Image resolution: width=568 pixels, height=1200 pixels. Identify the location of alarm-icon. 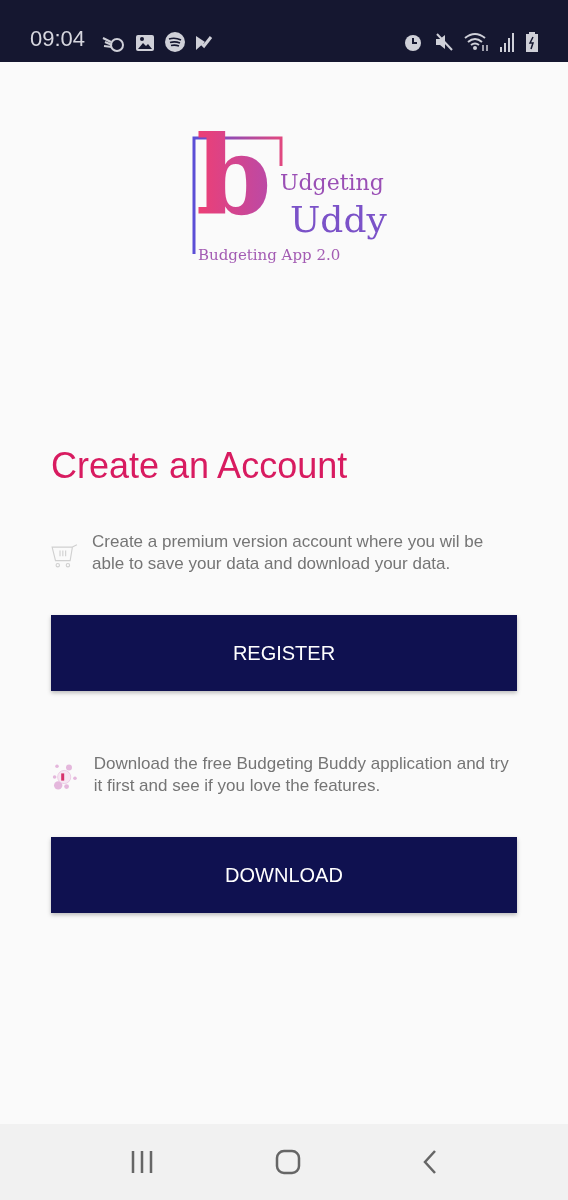
(413, 42).